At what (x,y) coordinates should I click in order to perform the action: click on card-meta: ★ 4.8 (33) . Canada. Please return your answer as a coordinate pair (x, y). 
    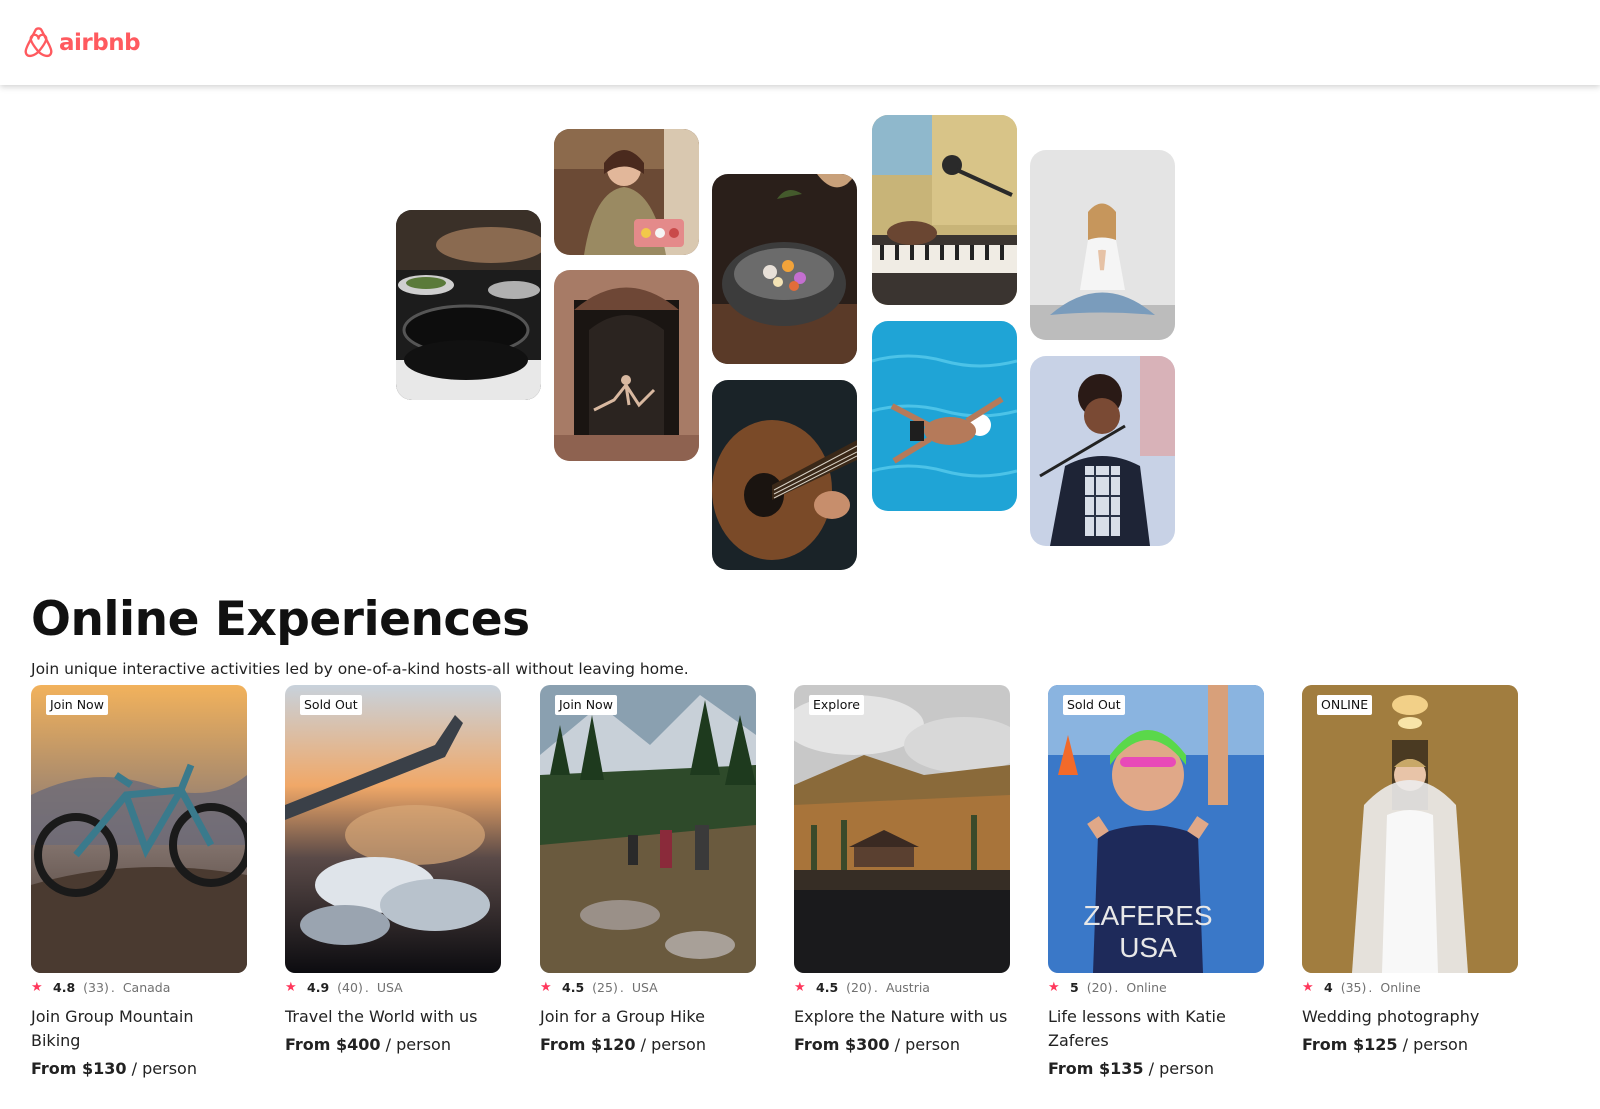
    Looking at the image, I should click on (139, 988).